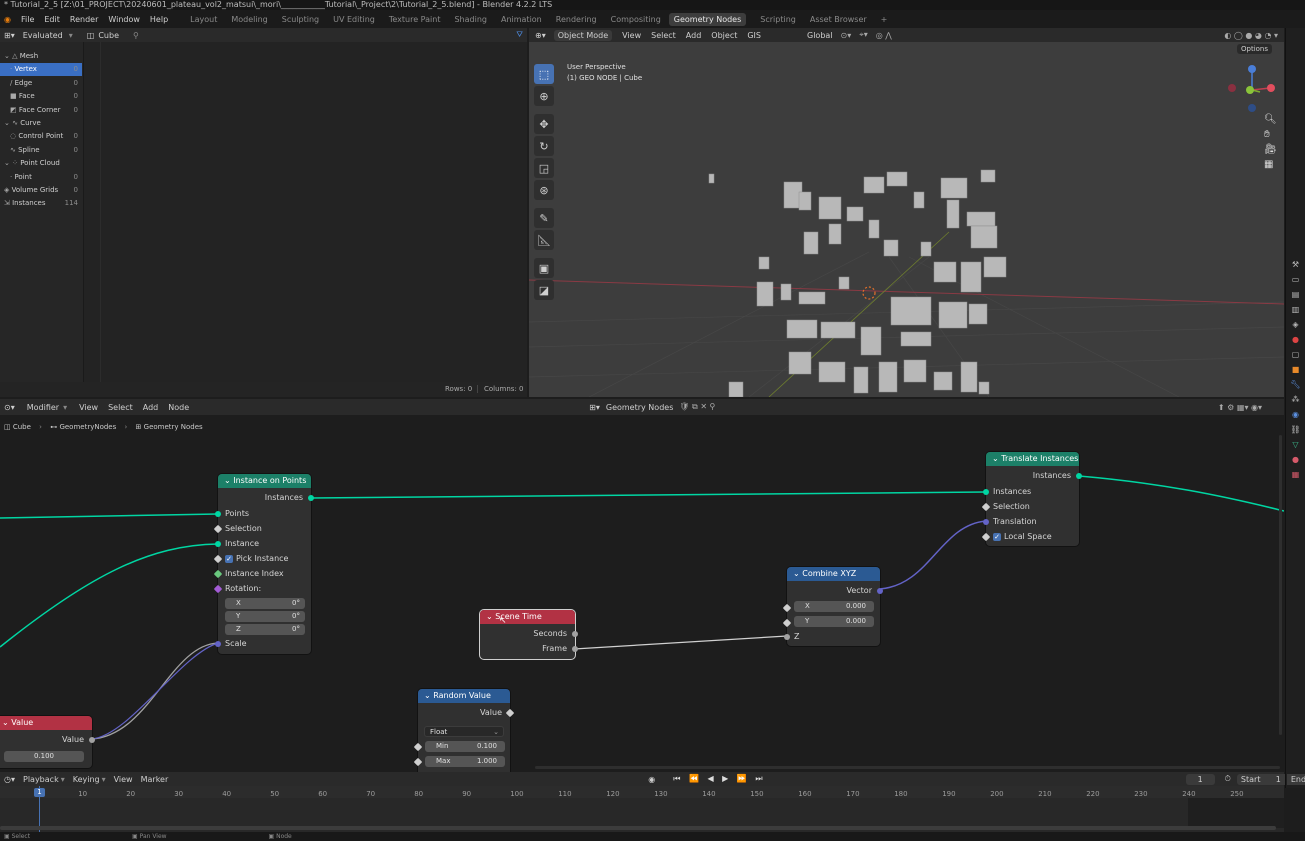 This screenshot has width=1305, height=841. What do you see at coordinates (907, 767) in the screenshot?
I see `horizontal-scrollbar` at bounding box center [907, 767].